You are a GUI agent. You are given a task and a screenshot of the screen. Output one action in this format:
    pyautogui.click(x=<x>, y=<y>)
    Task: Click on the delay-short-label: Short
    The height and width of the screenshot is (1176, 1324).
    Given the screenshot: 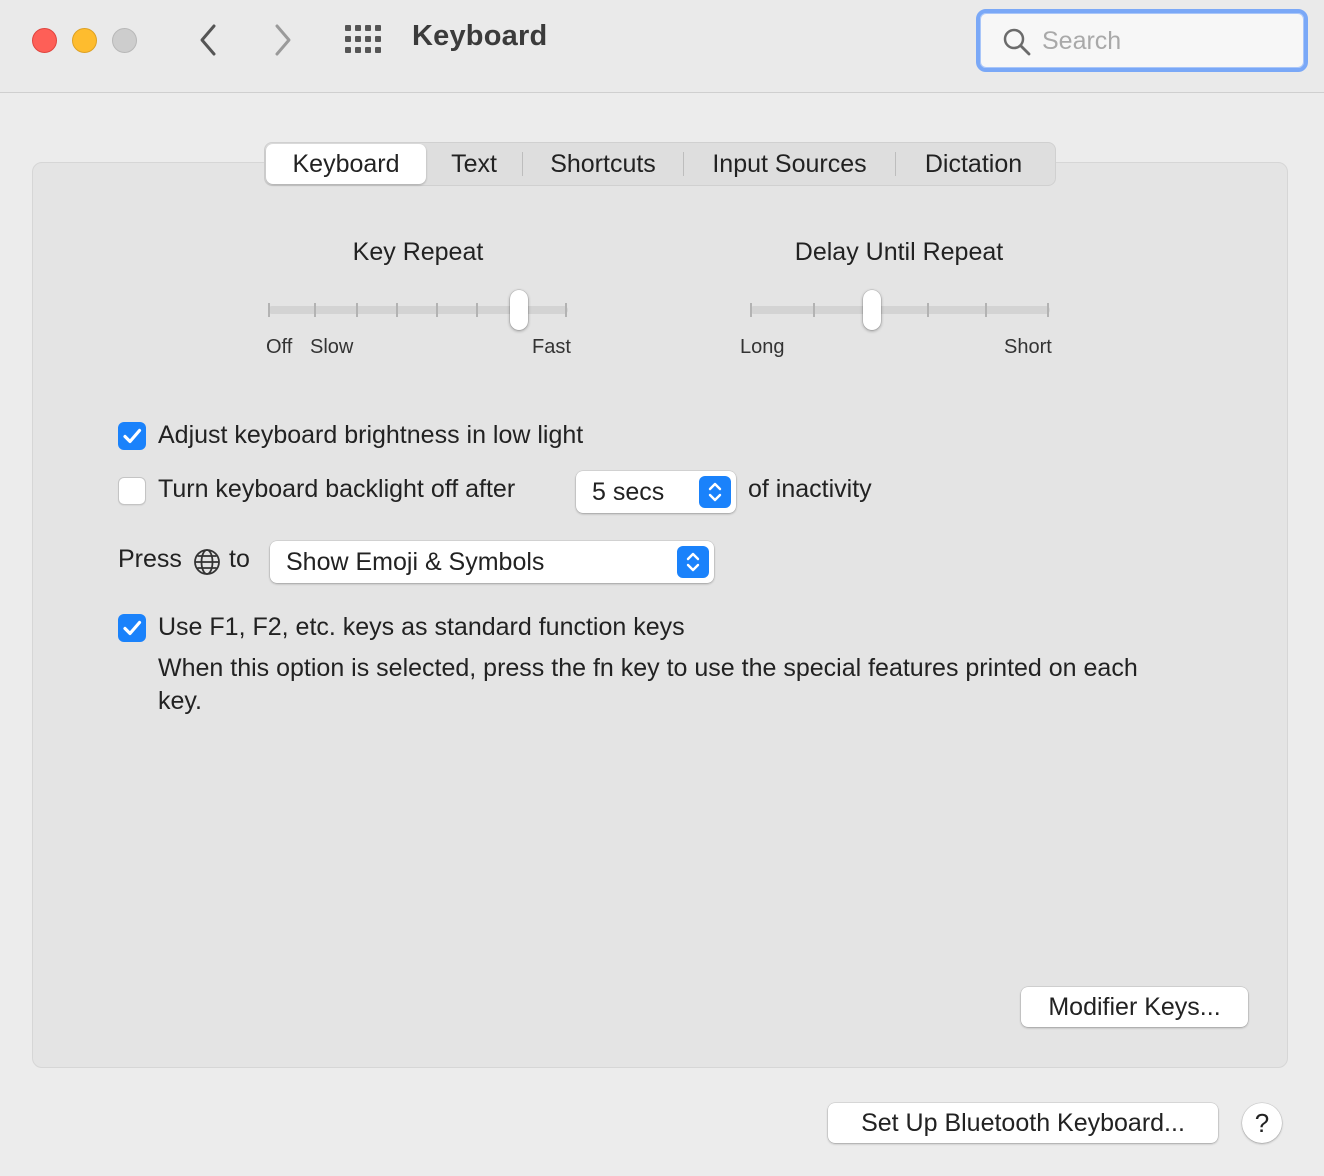 What is the action you would take?
    pyautogui.click(x=1028, y=347)
    